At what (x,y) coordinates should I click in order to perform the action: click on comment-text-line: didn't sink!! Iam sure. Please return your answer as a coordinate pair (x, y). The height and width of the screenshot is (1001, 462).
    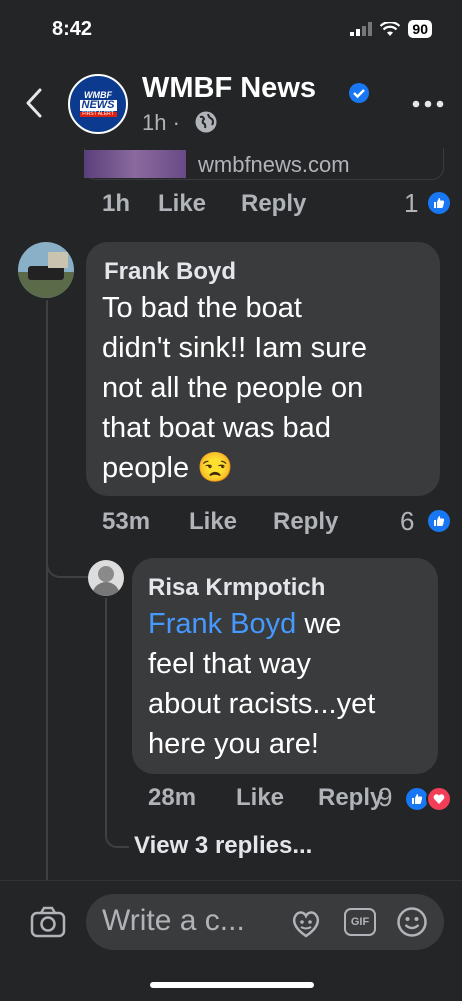
    Looking at the image, I should click on (235, 348).